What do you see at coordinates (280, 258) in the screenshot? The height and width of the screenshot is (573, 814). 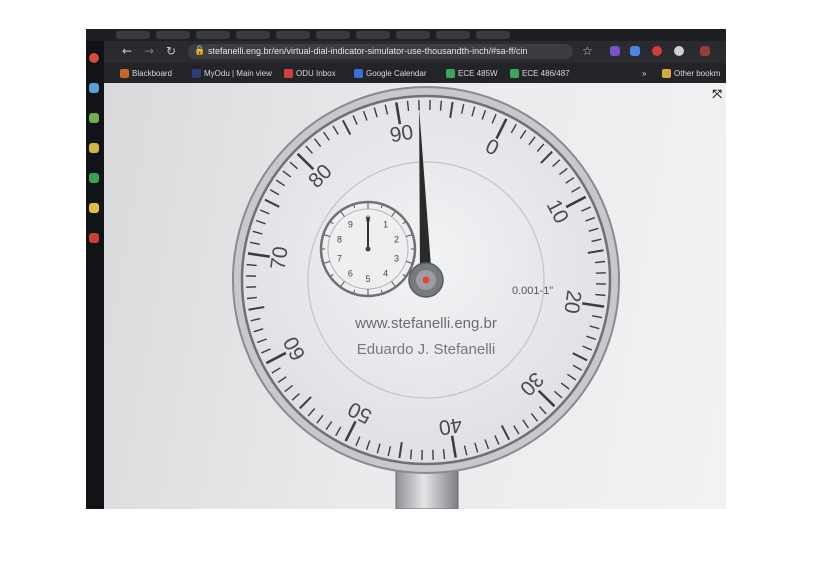 I see `dial-label: 70` at bounding box center [280, 258].